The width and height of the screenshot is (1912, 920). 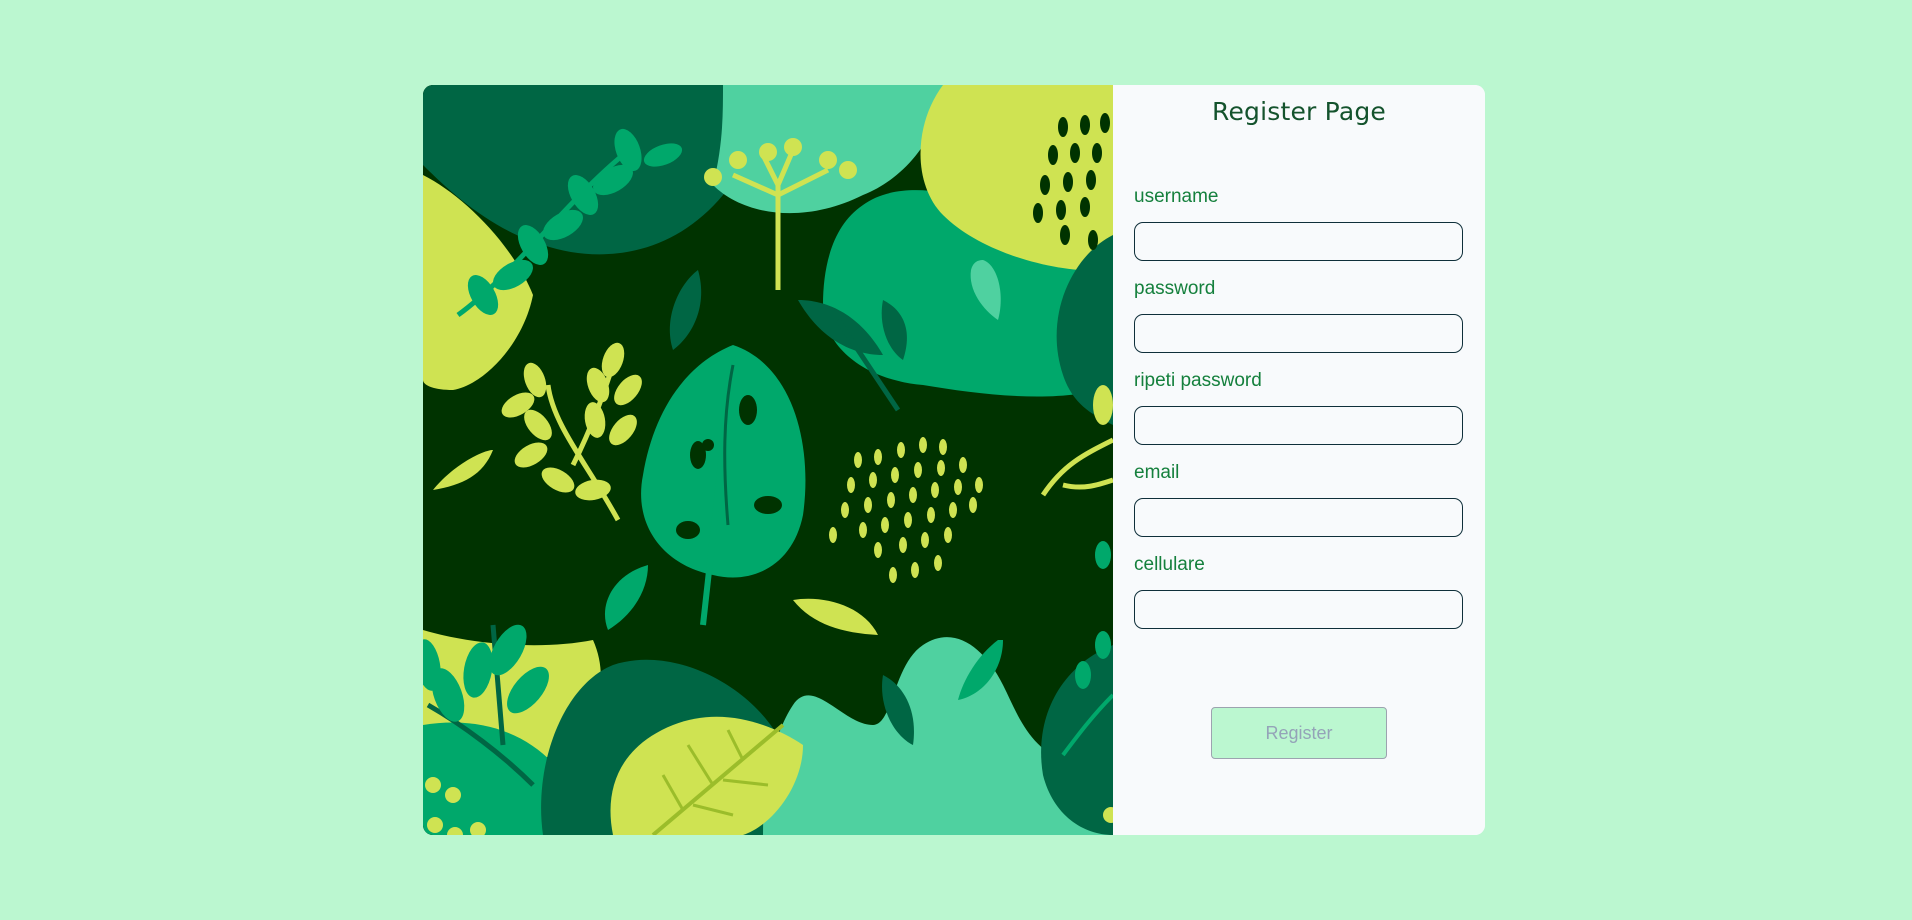 What do you see at coordinates (1299, 111) in the screenshot?
I see `page-title: Register Page` at bounding box center [1299, 111].